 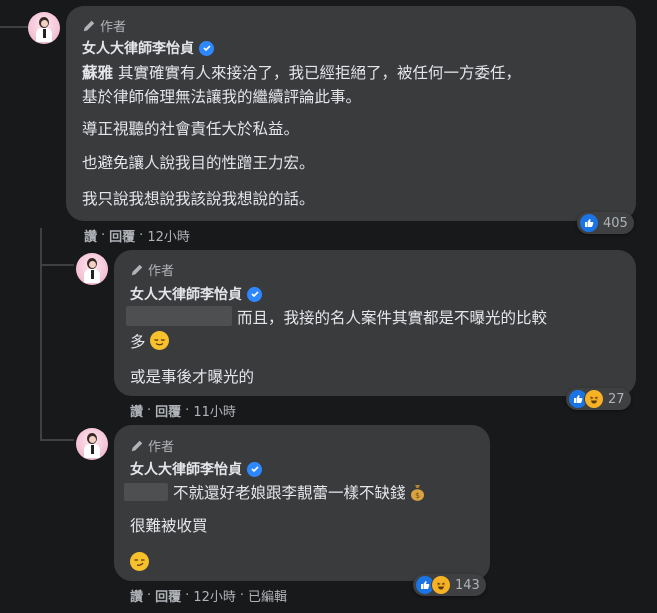 I want to click on comment-text-line: 不就還好老娘跟李靚蕾一樣不缺錢 $, so click(x=274, y=493).